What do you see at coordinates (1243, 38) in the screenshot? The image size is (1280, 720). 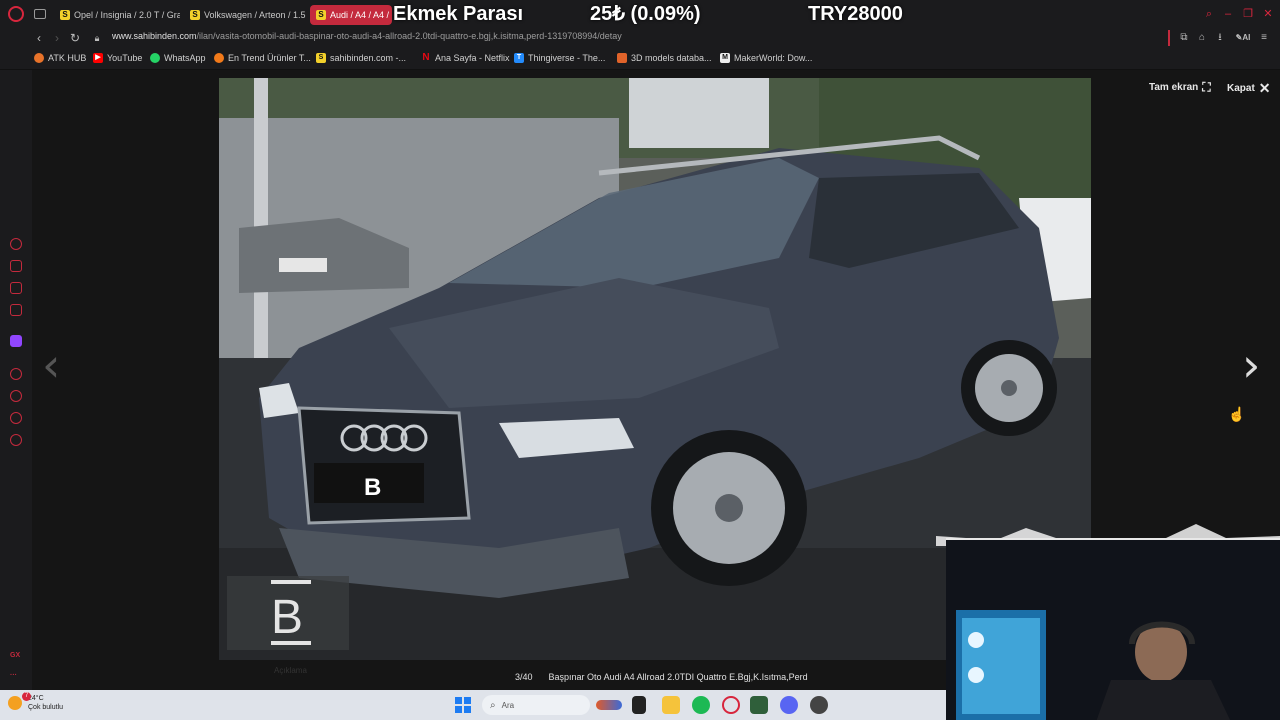 I see `aria-ai-icon: ✎AI` at bounding box center [1243, 38].